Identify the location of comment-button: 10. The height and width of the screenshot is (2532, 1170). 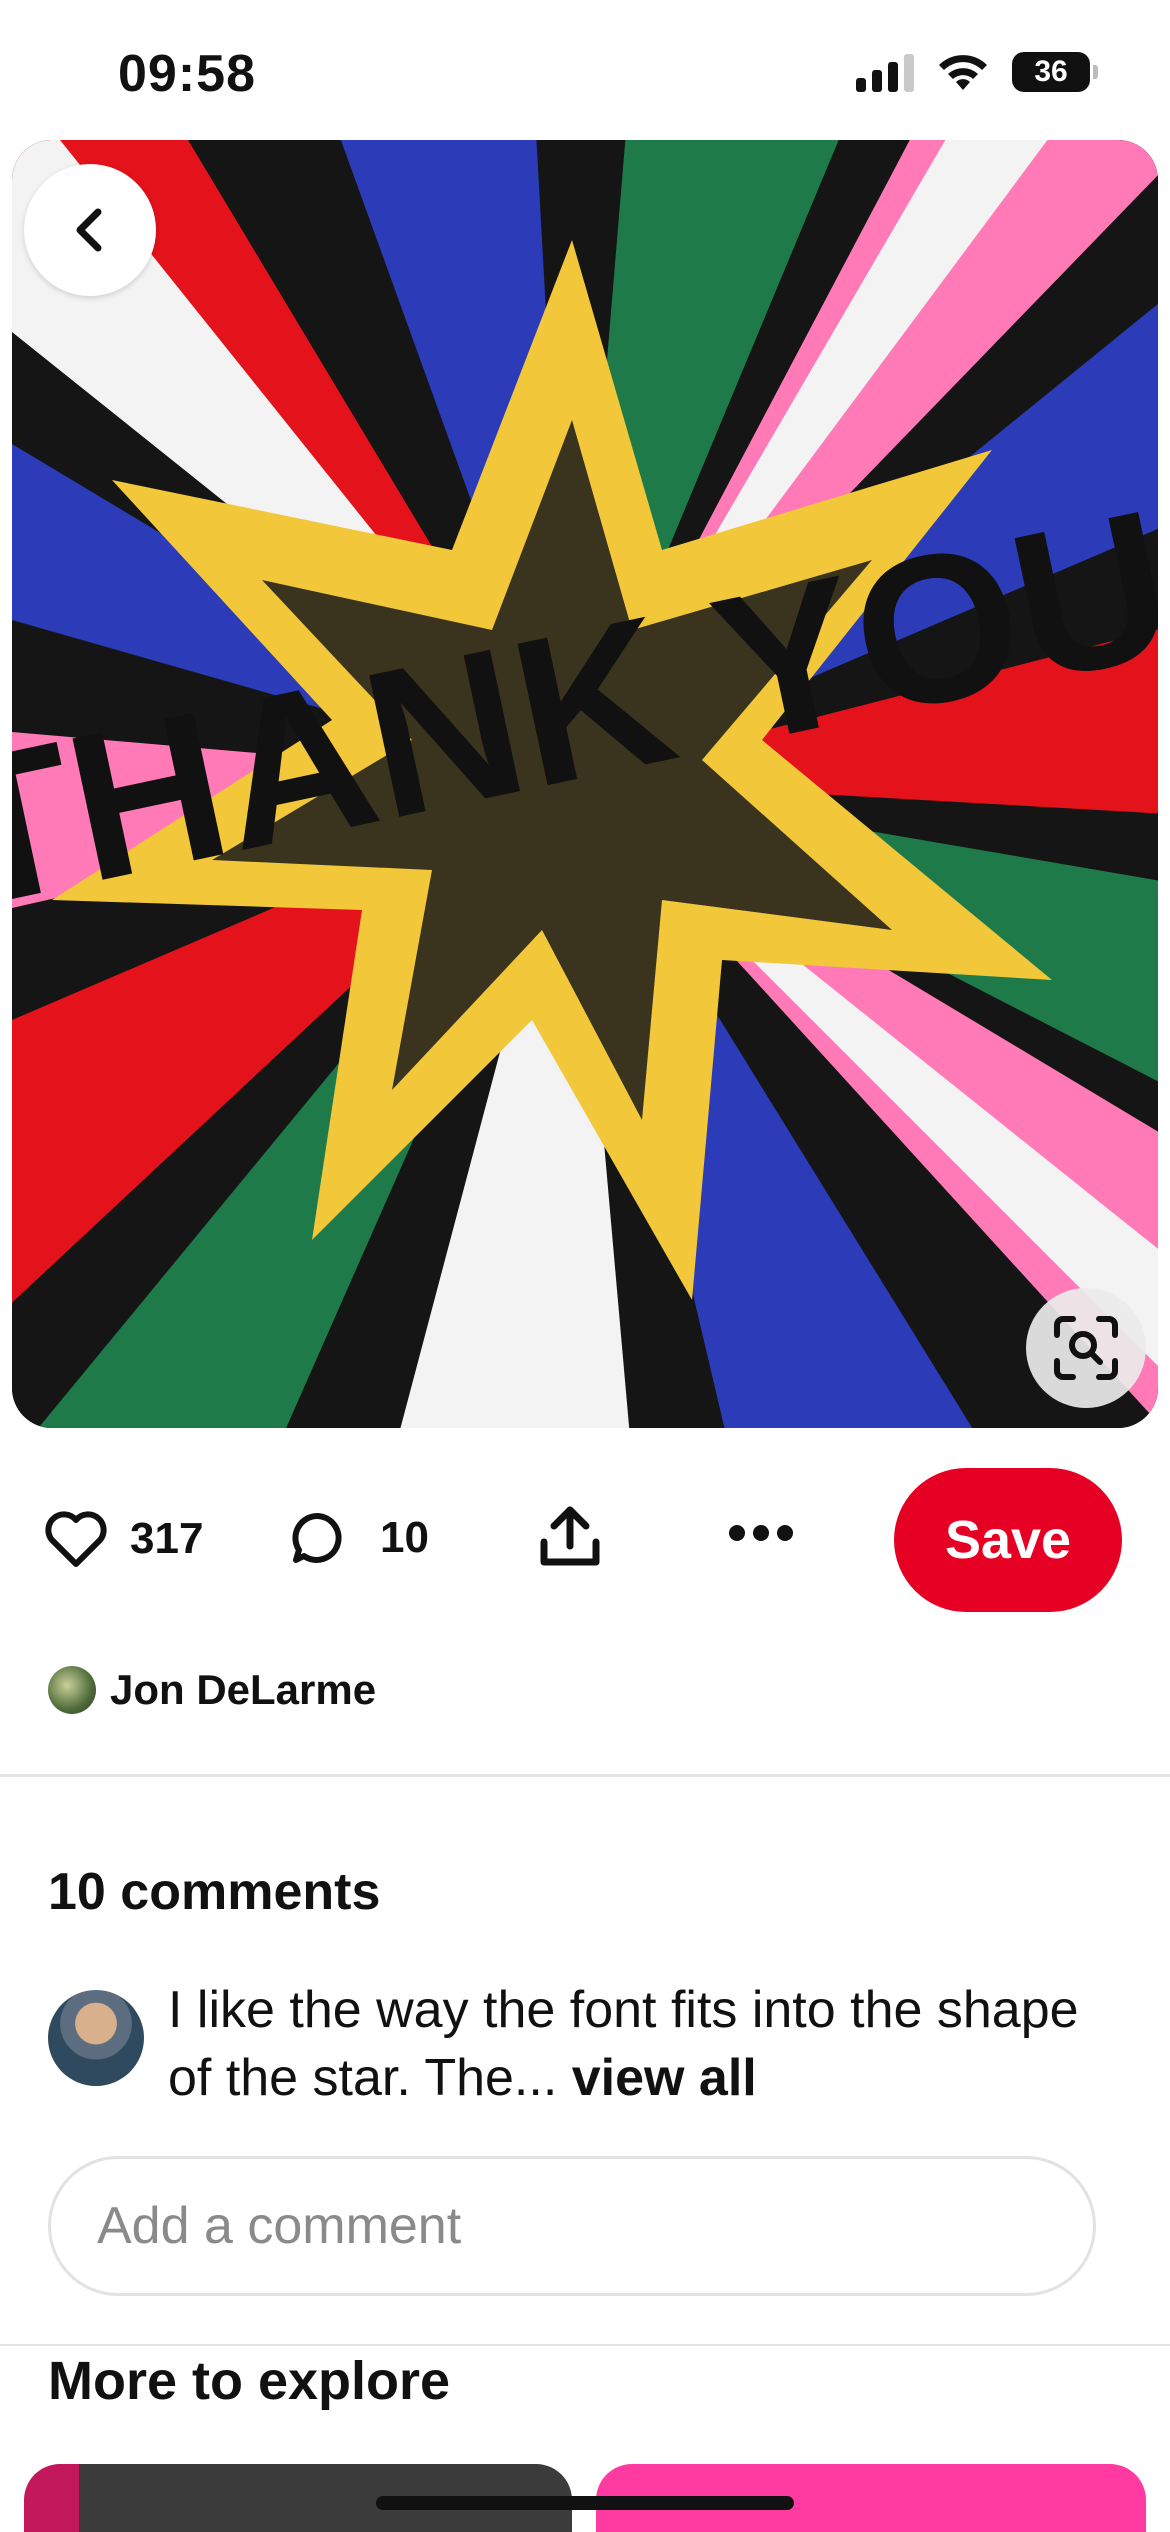
(359, 1538).